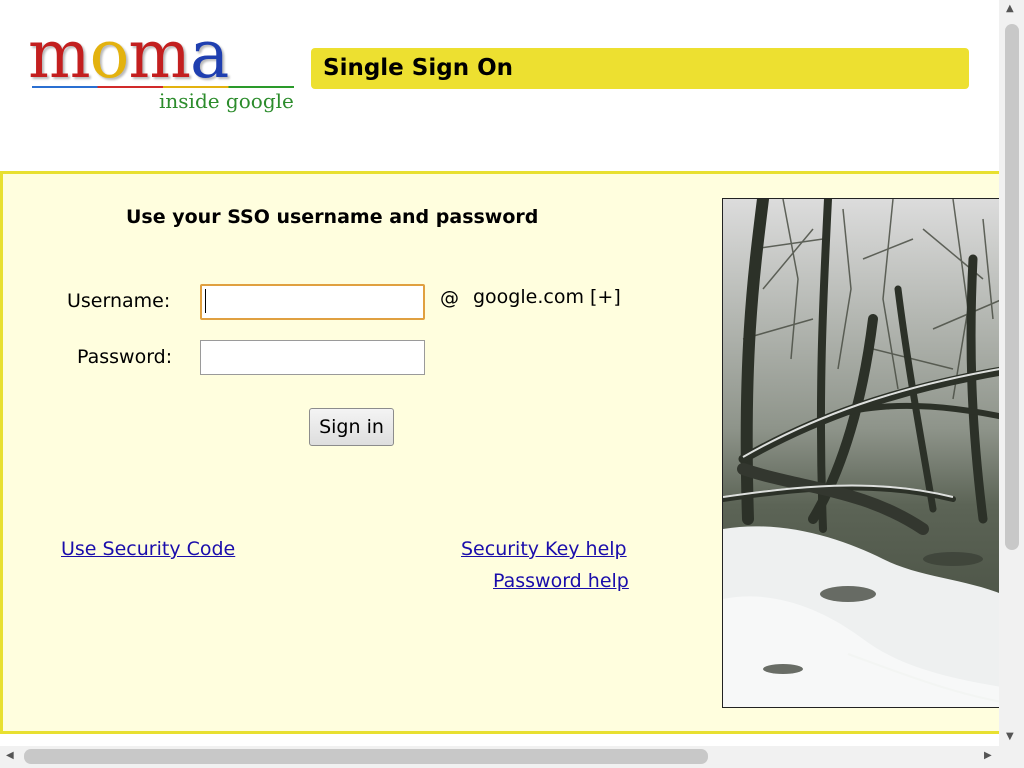  What do you see at coordinates (449, 298) in the screenshot?
I see `at-sign: @` at bounding box center [449, 298].